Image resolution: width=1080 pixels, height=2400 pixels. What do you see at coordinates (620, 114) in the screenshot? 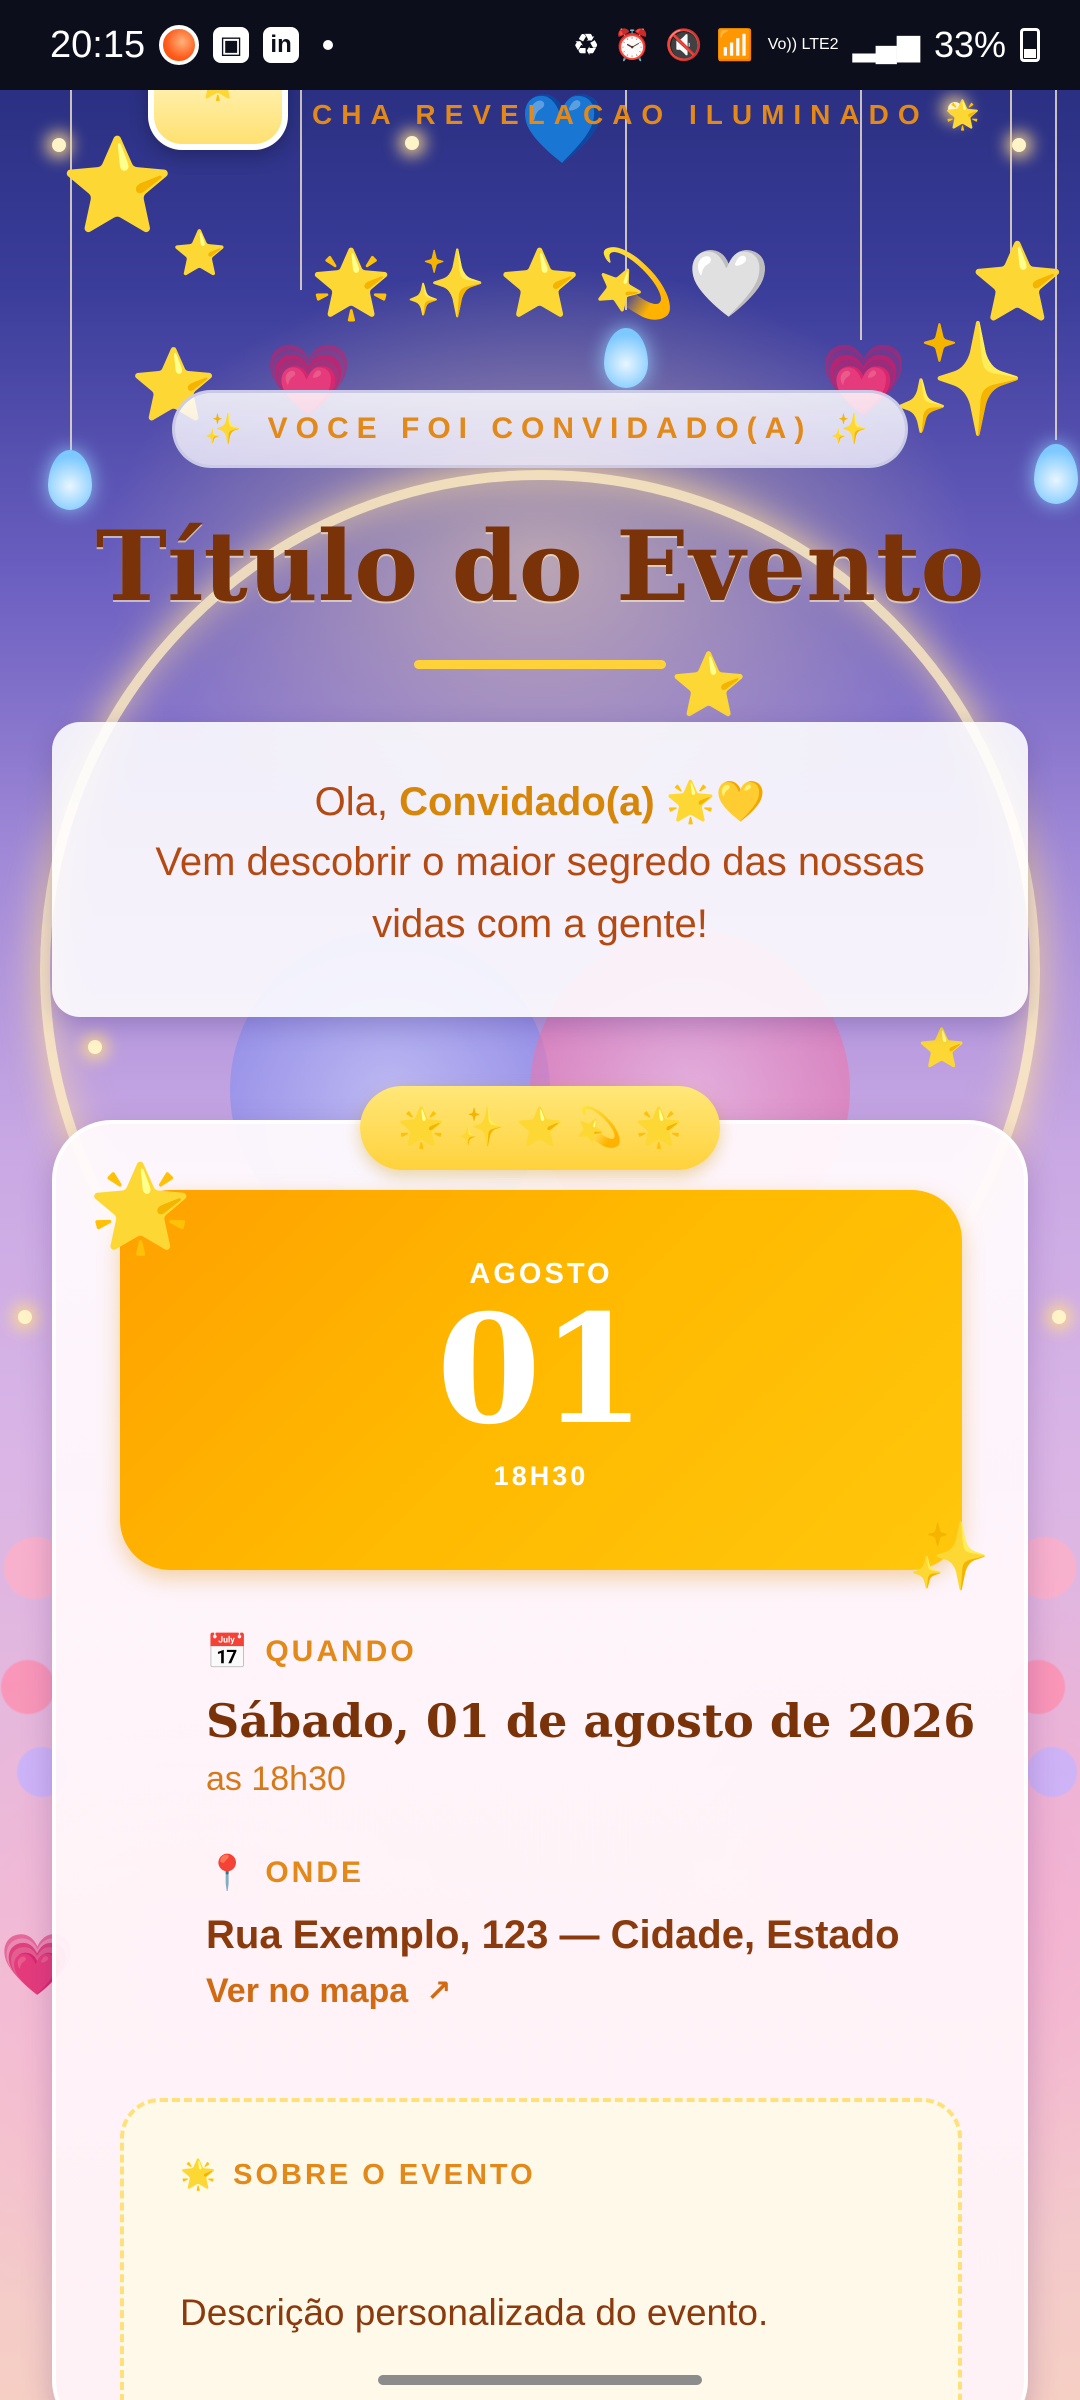
I see `eyebrow-text: CHA REVELACAO ILUMINADO` at bounding box center [620, 114].